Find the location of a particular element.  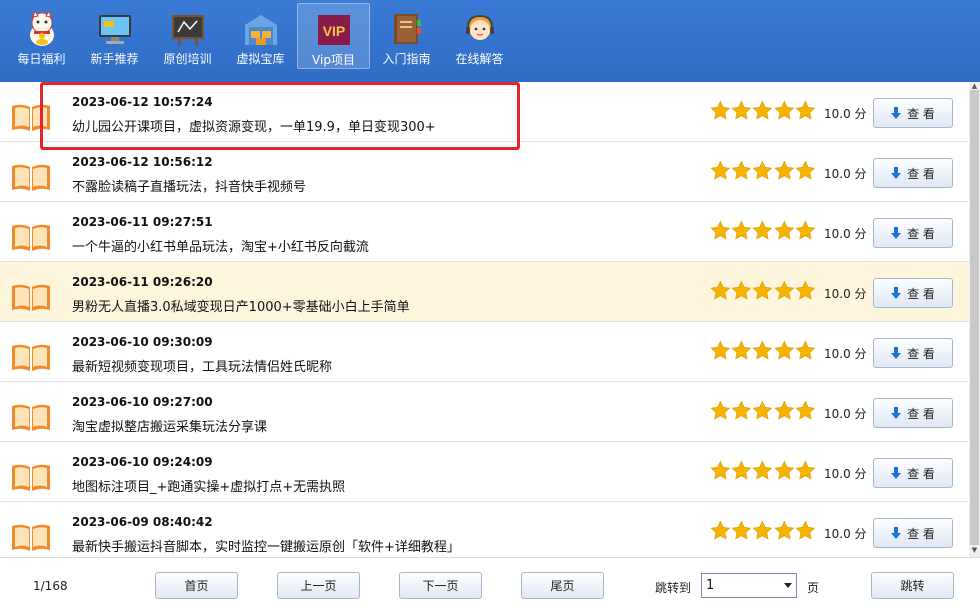

row-title: 最新快手搬运抖音脚本，实时监控一键搬运原创「软件+详细教程」 is located at coordinates (266, 545).